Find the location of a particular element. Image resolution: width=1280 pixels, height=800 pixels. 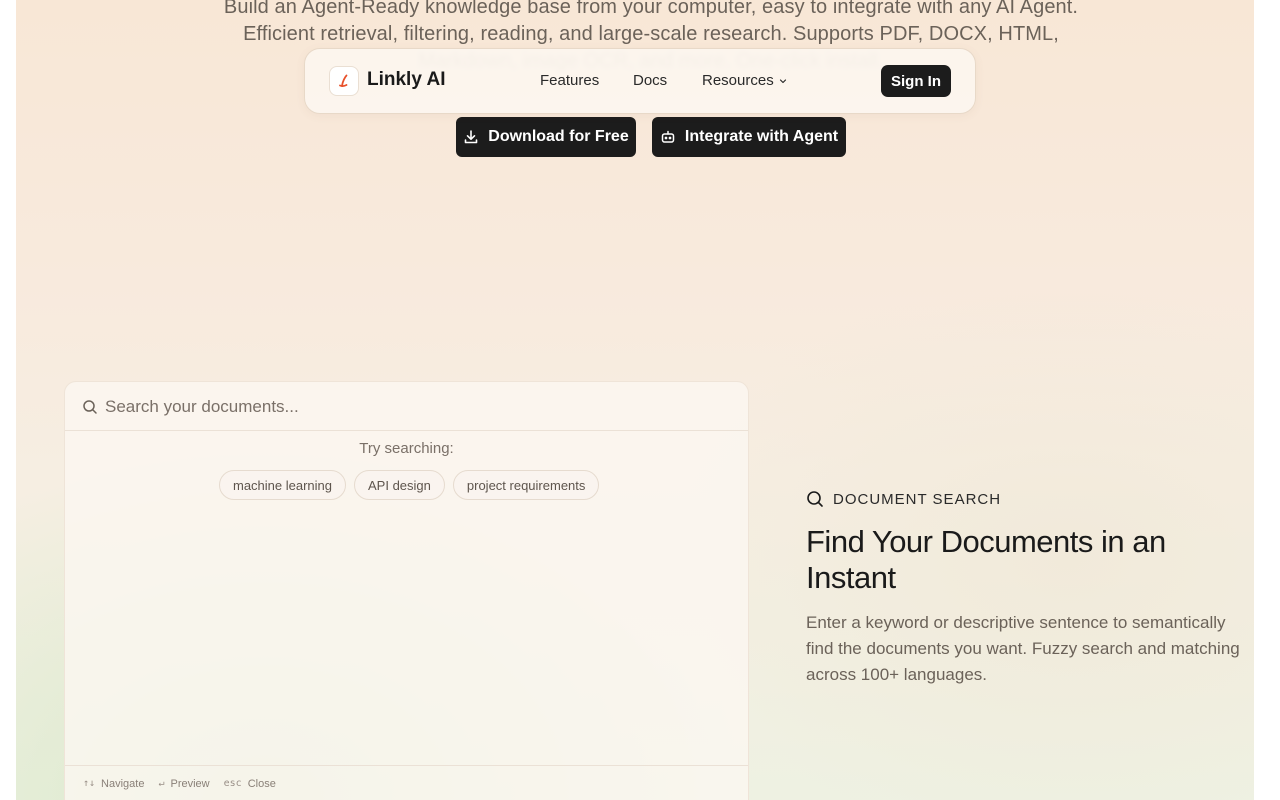

nav-resources-label: Resources is located at coordinates (738, 80).